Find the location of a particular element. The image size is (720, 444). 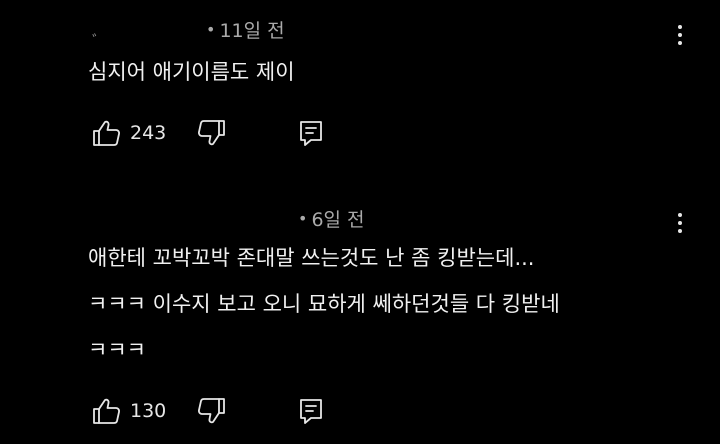

like-count: 130 is located at coordinates (148, 411).